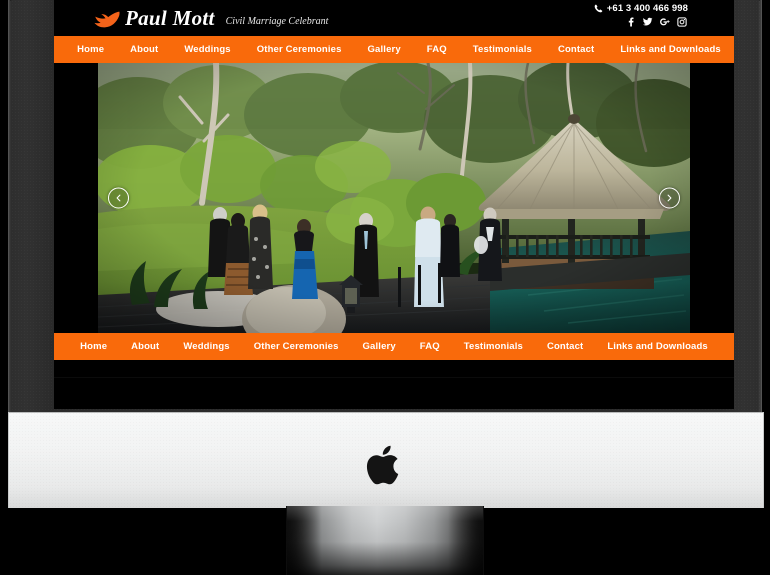  I want to click on footer-nav-item-other-ceremonies: Other Ceremonies, so click(296, 346).